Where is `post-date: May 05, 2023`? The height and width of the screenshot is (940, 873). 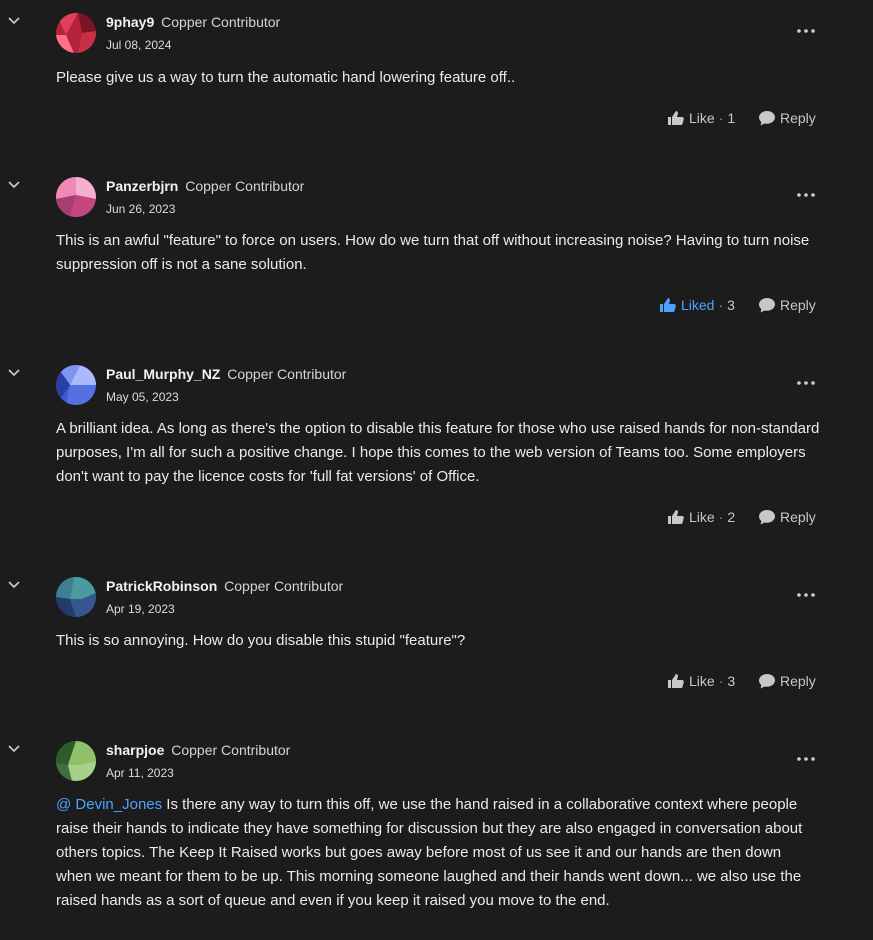 post-date: May 05, 2023 is located at coordinates (142, 397).